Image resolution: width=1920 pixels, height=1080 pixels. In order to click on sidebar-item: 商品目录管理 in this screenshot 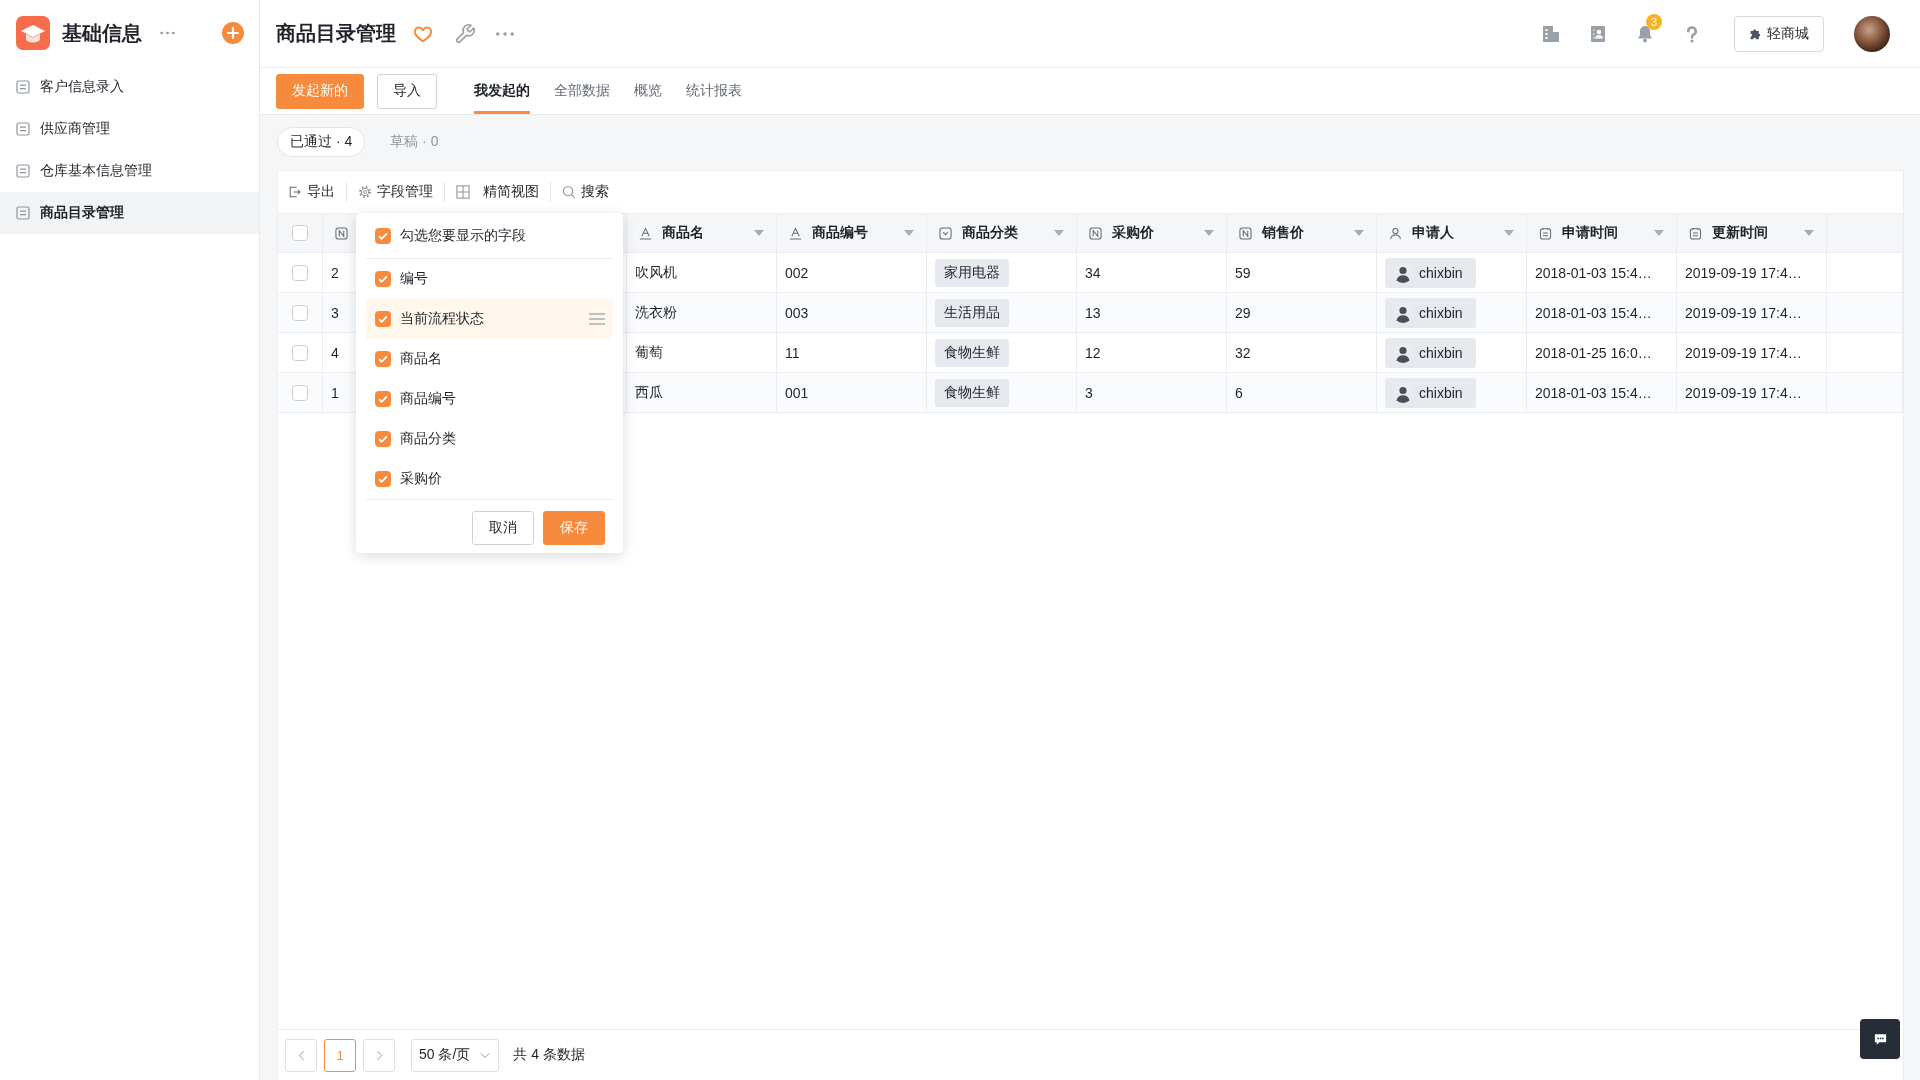, I will do `click(129, 213)`.